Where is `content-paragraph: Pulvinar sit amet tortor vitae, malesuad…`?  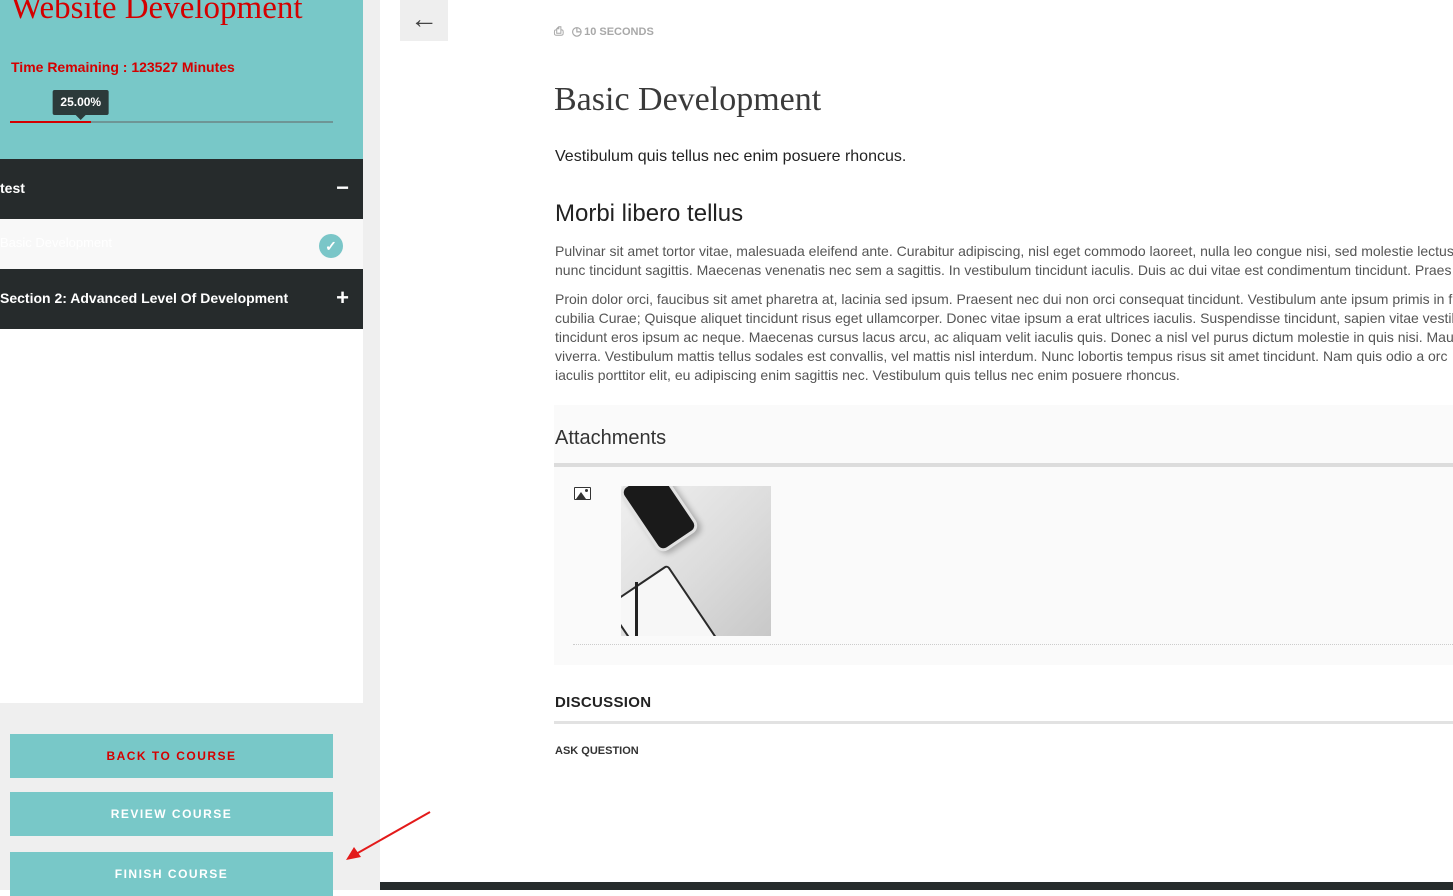 content-paragraph: Pulvinar sit amet tortor vitae, malesuad… is located at coordinates (1004, 261).